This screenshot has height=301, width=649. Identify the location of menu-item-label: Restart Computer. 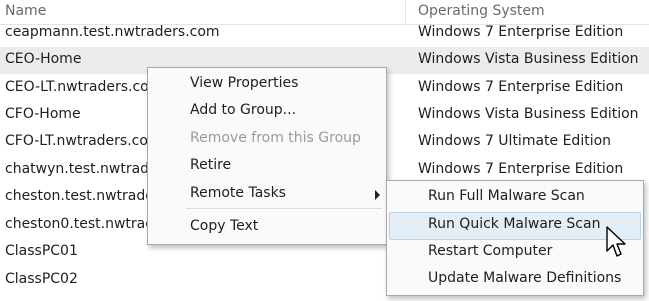
(490, 251).